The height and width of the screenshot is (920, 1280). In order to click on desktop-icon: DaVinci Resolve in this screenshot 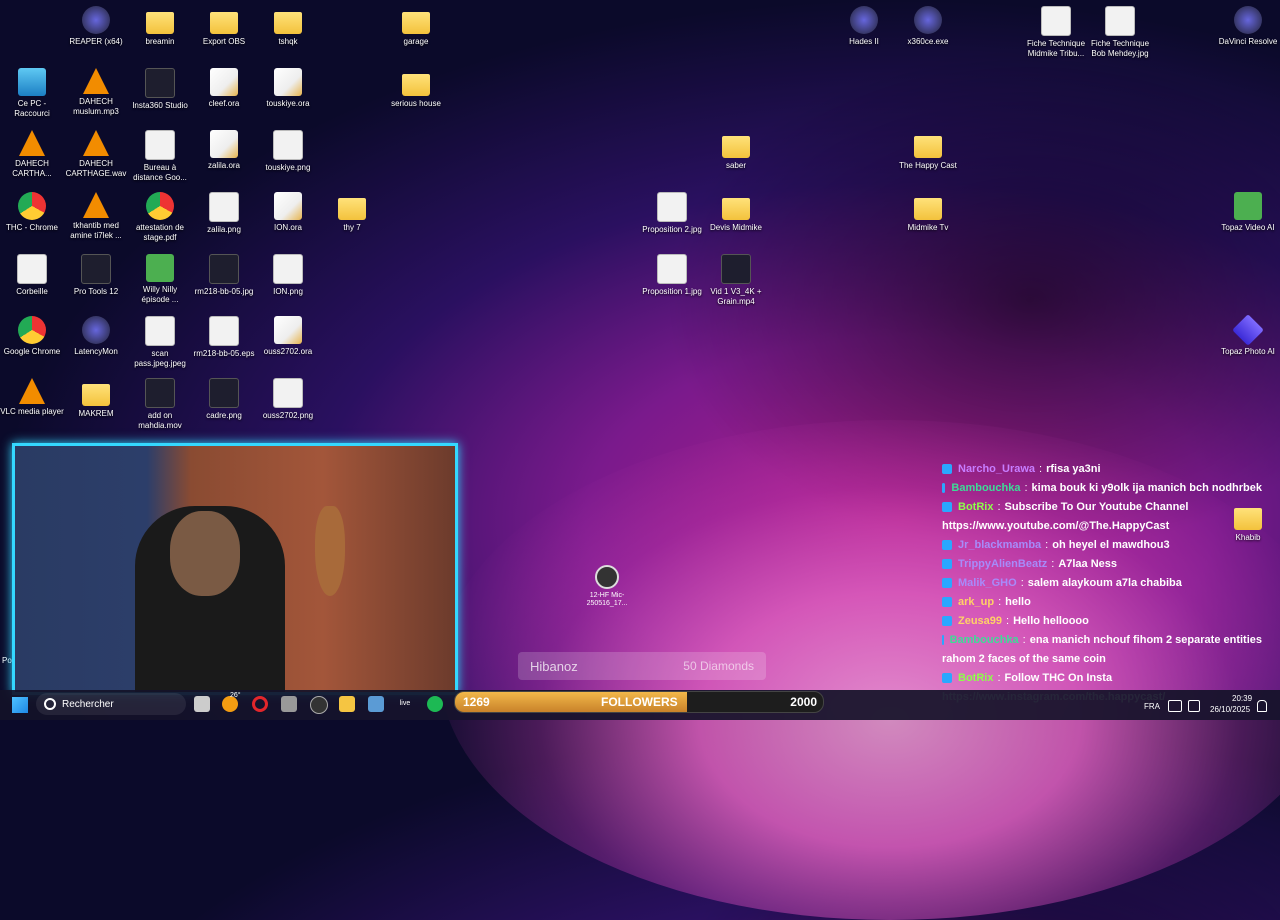, I will do `click(1248, 26)`.